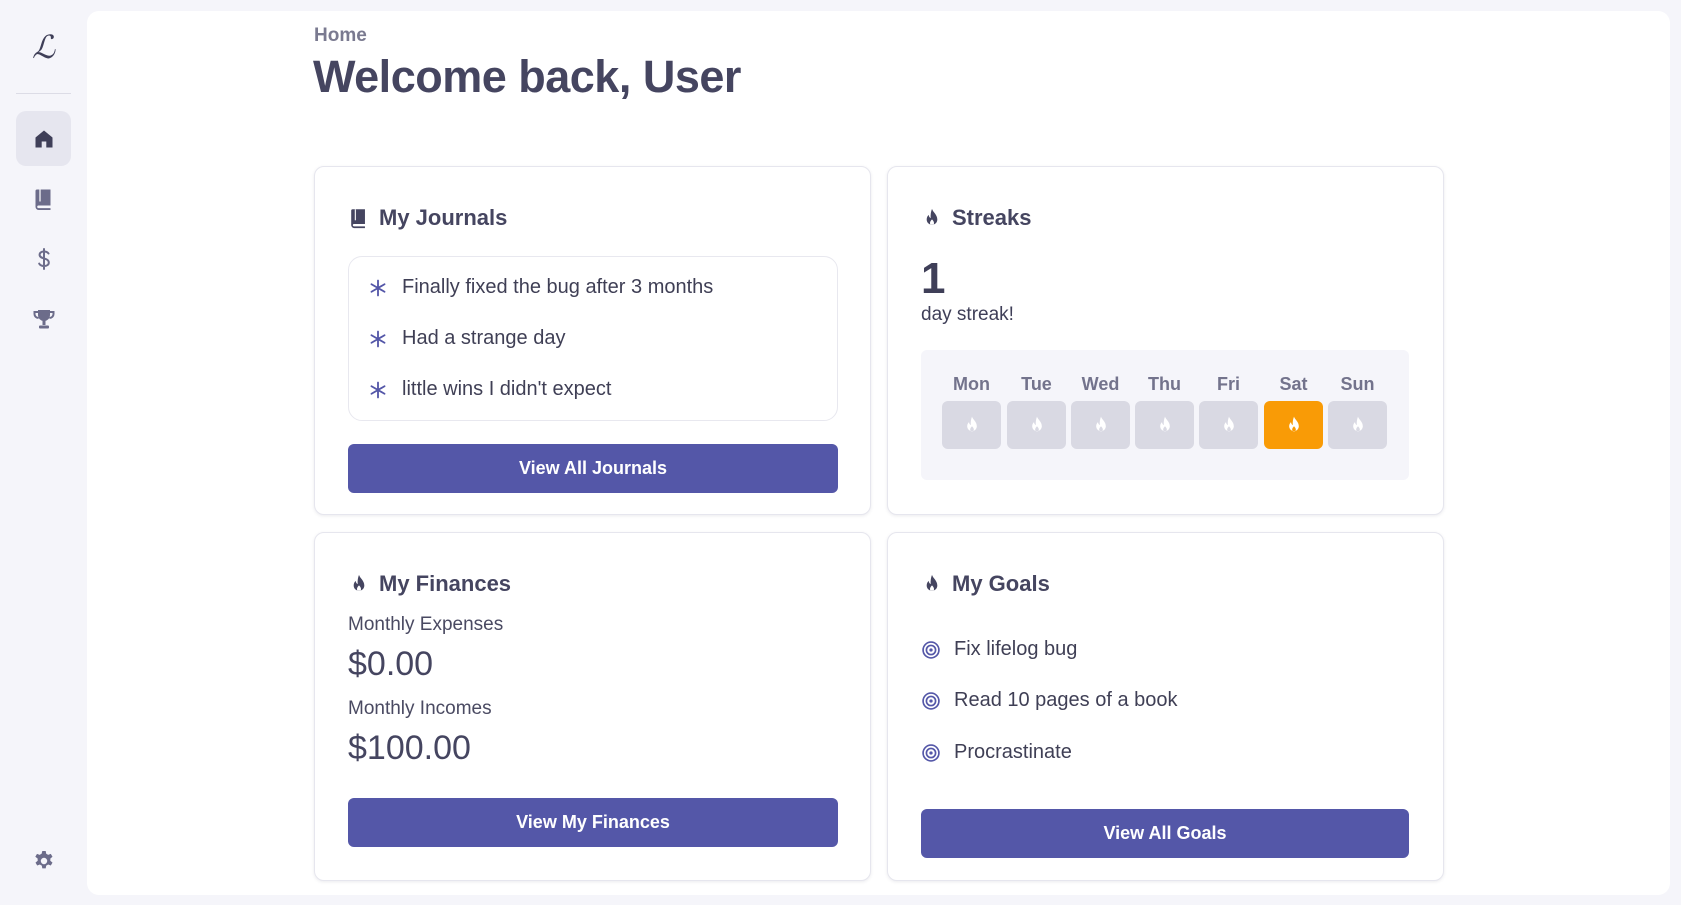  What do you see at coordinates (420, 708) in the screenshot?
I see `incomes-label: Monthly Incomes` at bounding box center [420, 708].